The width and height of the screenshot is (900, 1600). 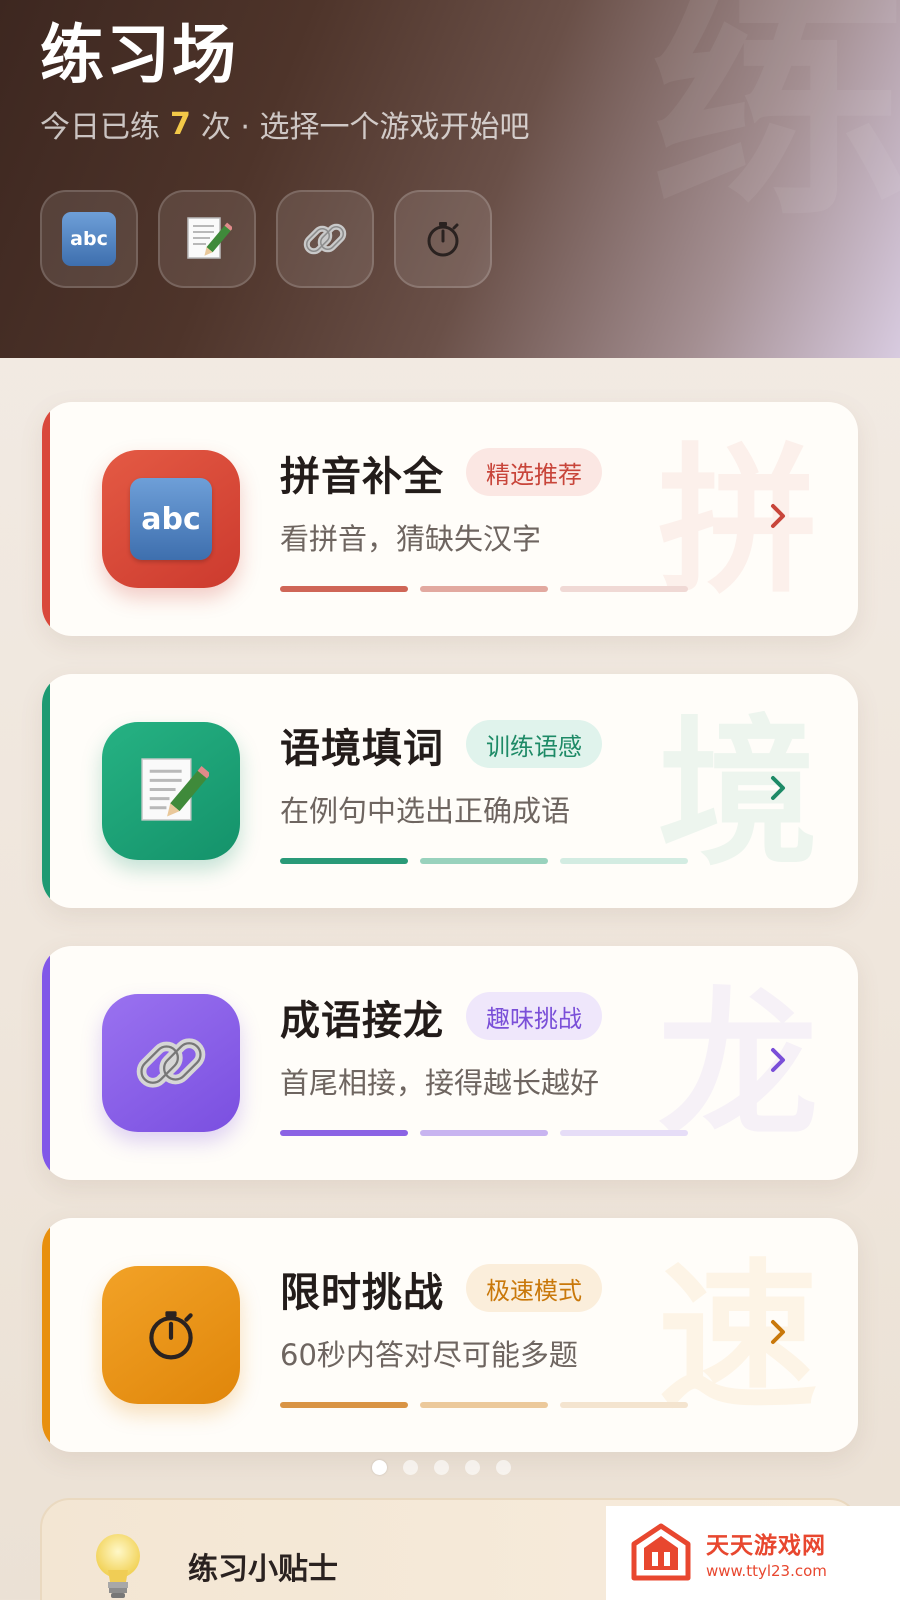 I want to click on site-watermark: 天天游戏网 www.ttyl23.com, so click(x=753, y=1553).